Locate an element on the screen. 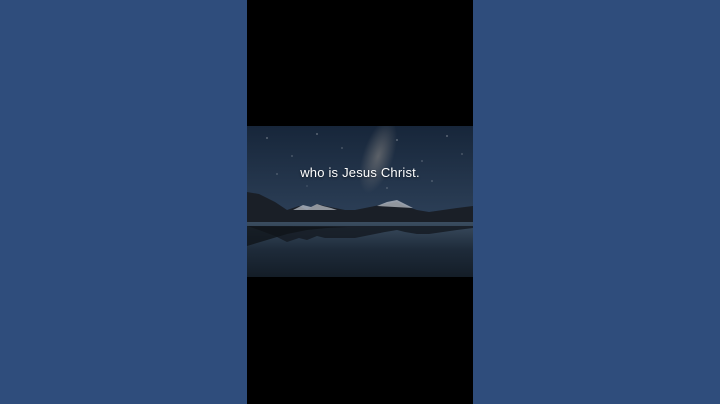  night-mountain-lake-image is located at coordinates (360, 201).